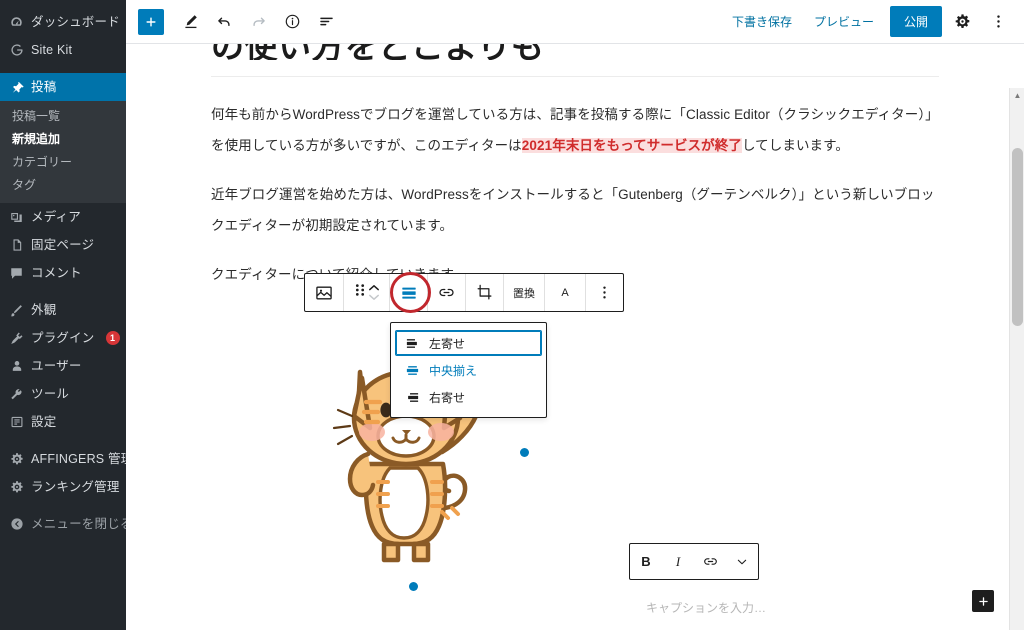 The image size is (1024, 630). What do you see at coordinates (63, 310) in the screenshot?
I see `sidebar-item-appearance: 外観` at bounding box center [63, 310].